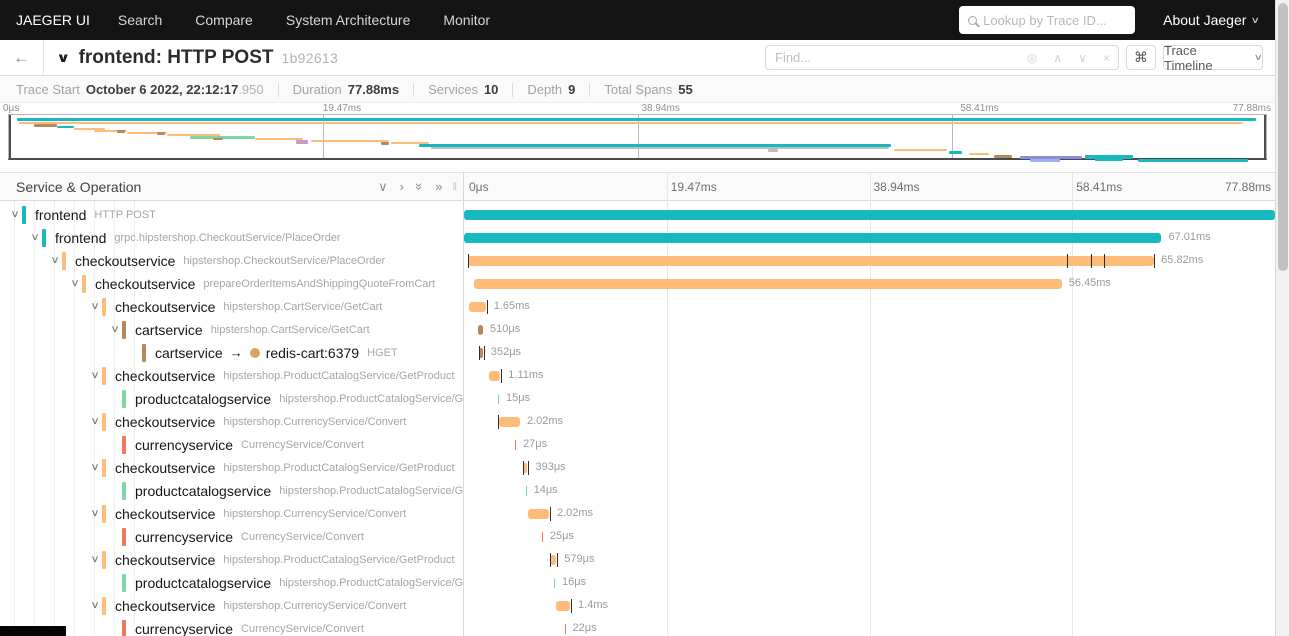  Describe the element at coordinates (1057, 58) in the screenshot. I see `prev-match-icon: ∧` at that location.